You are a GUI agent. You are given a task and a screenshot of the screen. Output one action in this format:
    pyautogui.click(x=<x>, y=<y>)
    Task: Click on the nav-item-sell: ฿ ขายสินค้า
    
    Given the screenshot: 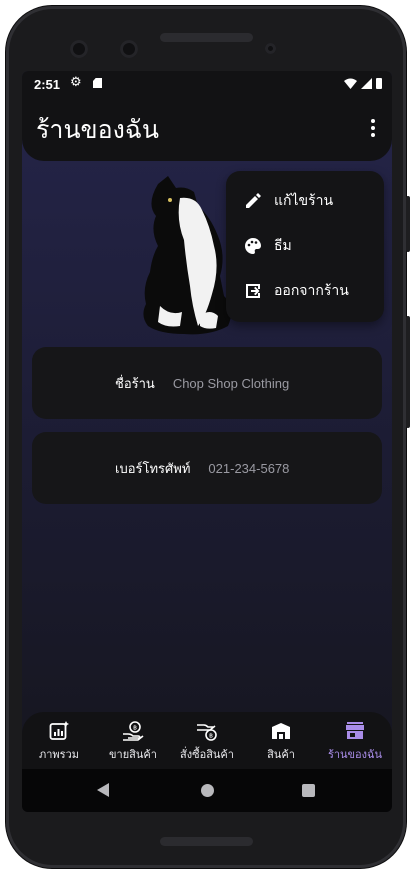 What is the action you would take?
    pyautogui.click(x=133, y=740)
    